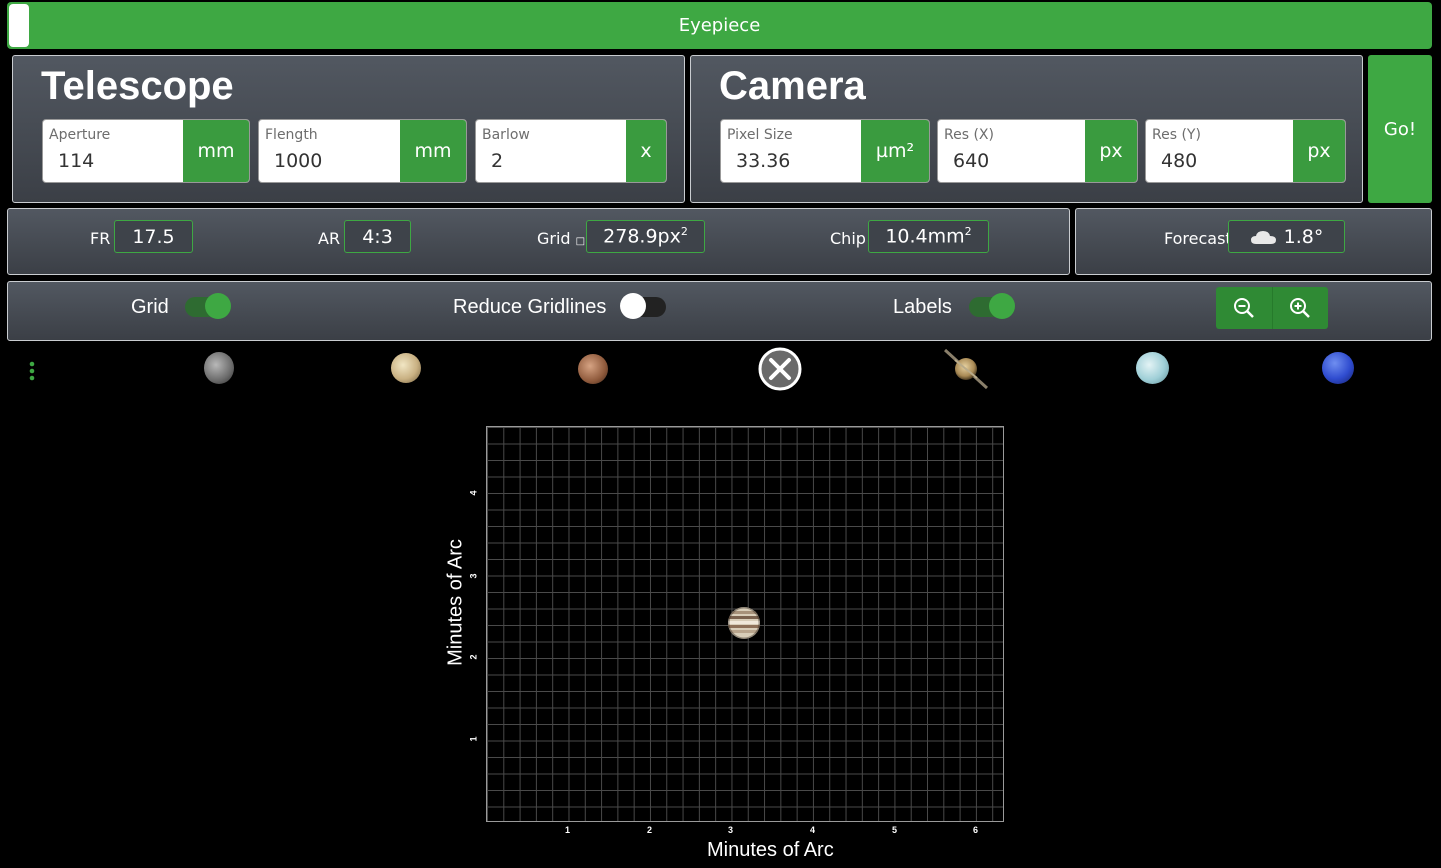 The height and width of the screenshot is (868, 1441). Describe the element at coordinates (922, 307) in the screenshot. I see `labels-toggle-label: Labels` at that location.